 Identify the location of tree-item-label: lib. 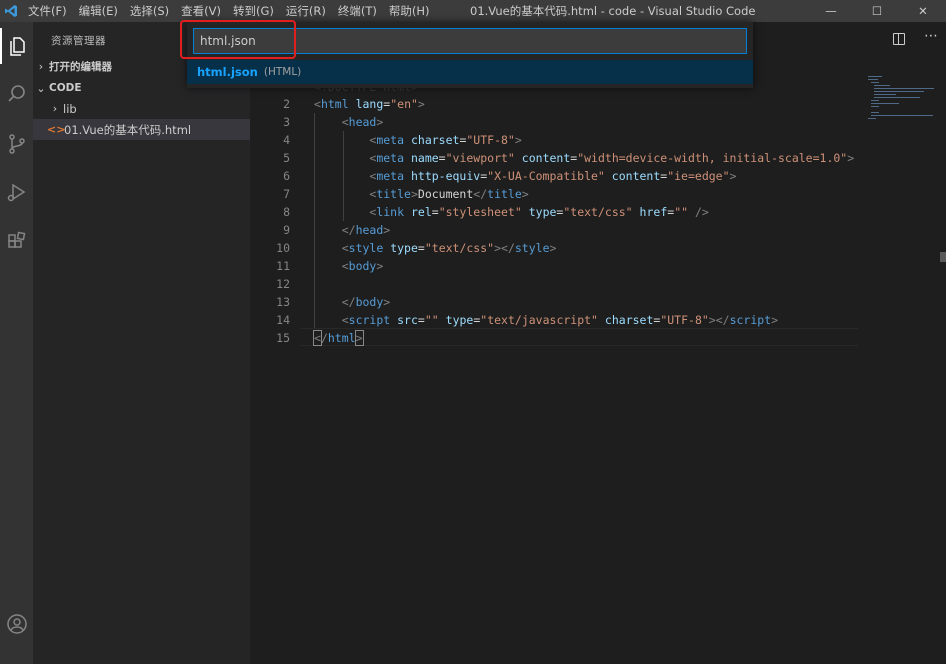
(70, 108).